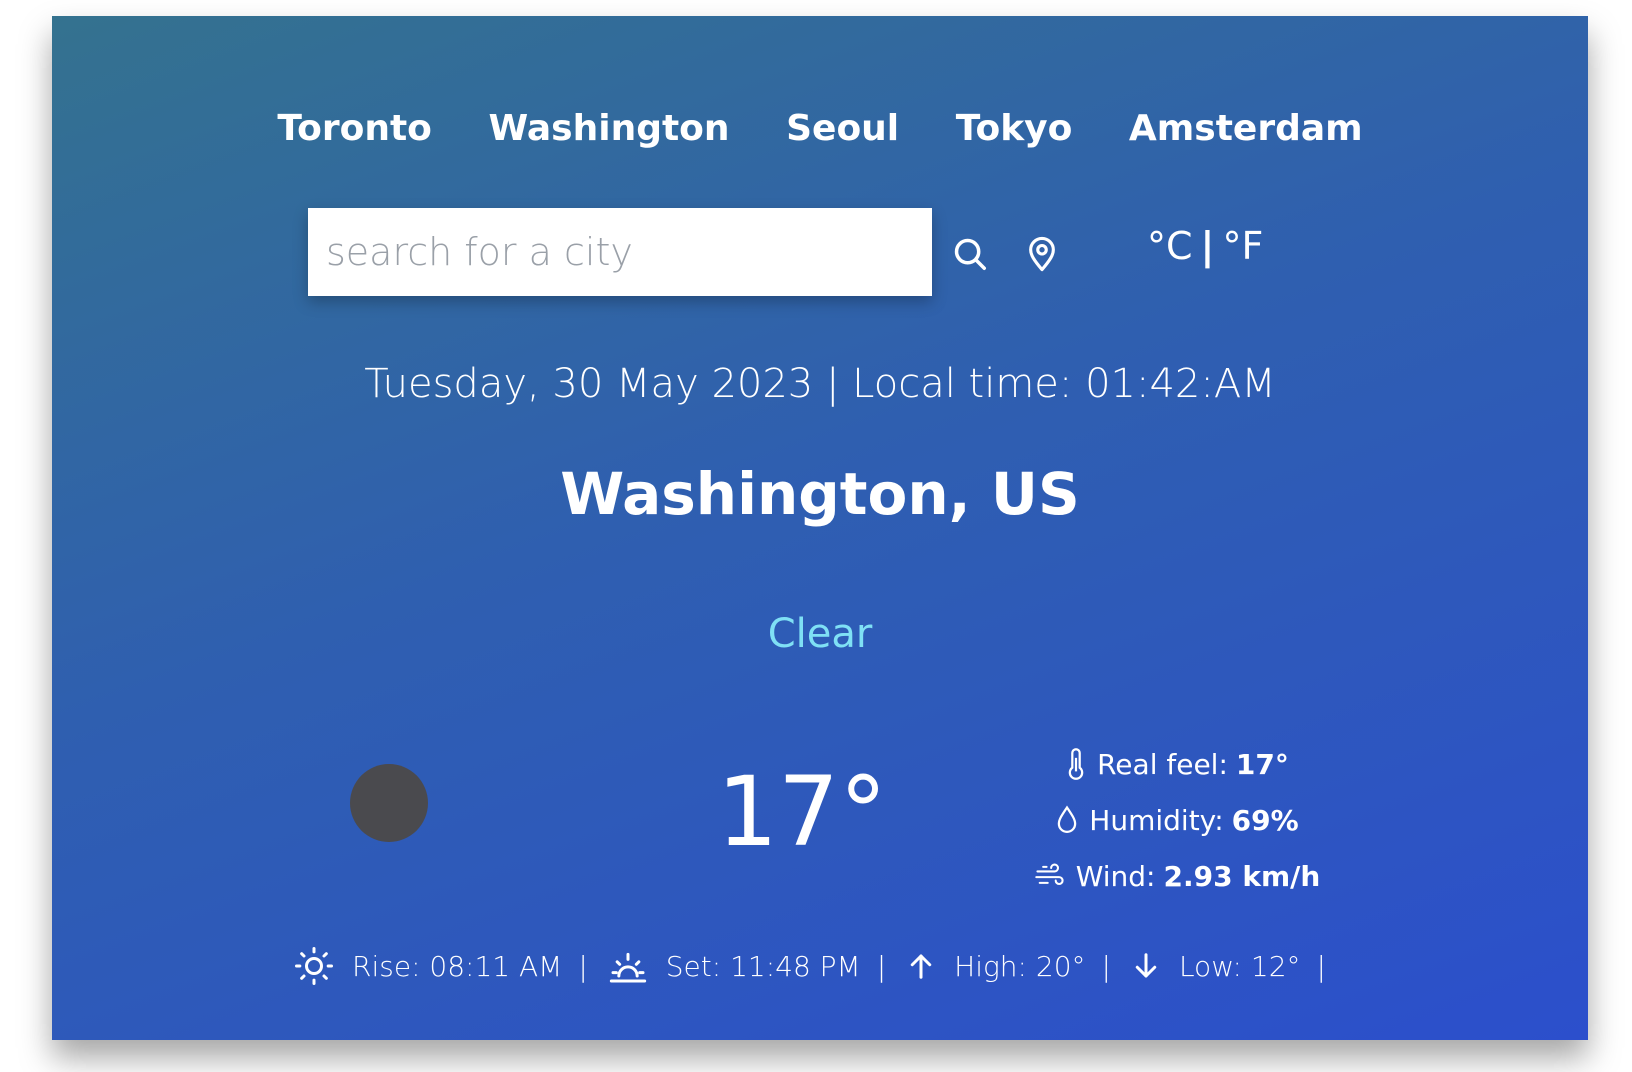 This screenshot has width=1632, height=1072. I want to click on search-box, so click(620, 252).